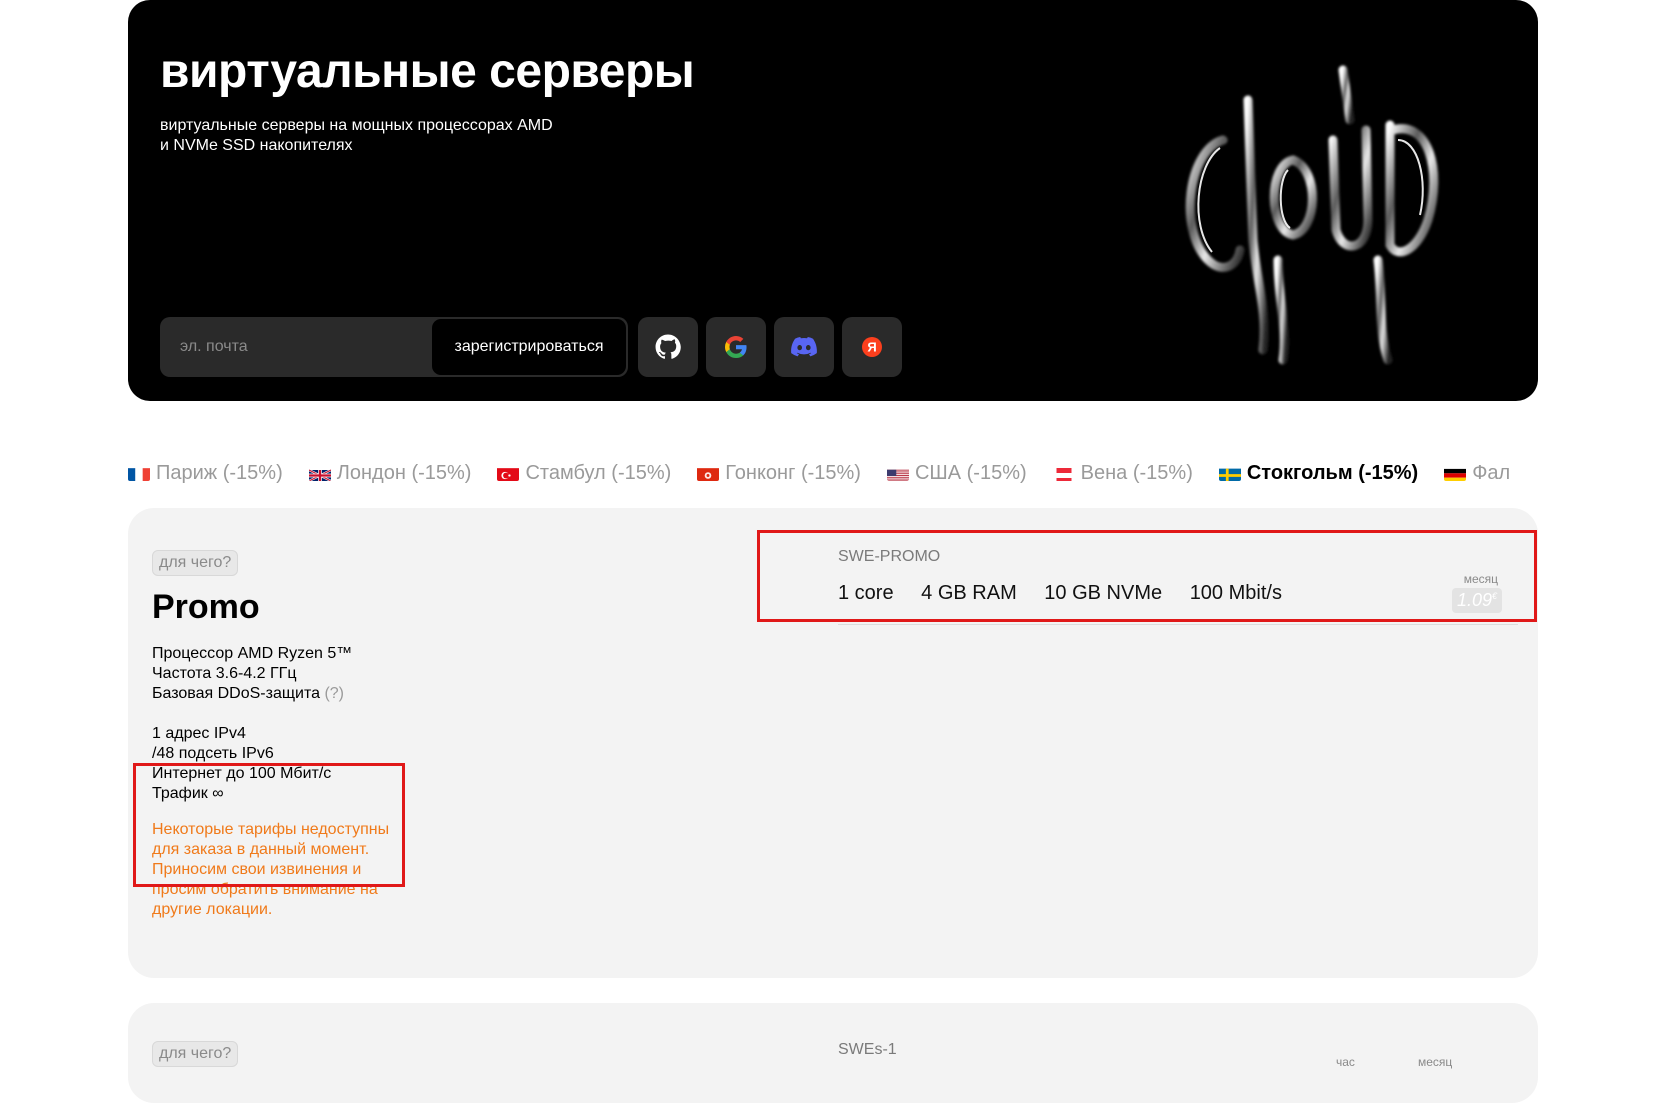  What do you see at coordinates (334, 693) in the screenshot?
I see `ddos-help-link: (?)` at bounding box center [334, 693].